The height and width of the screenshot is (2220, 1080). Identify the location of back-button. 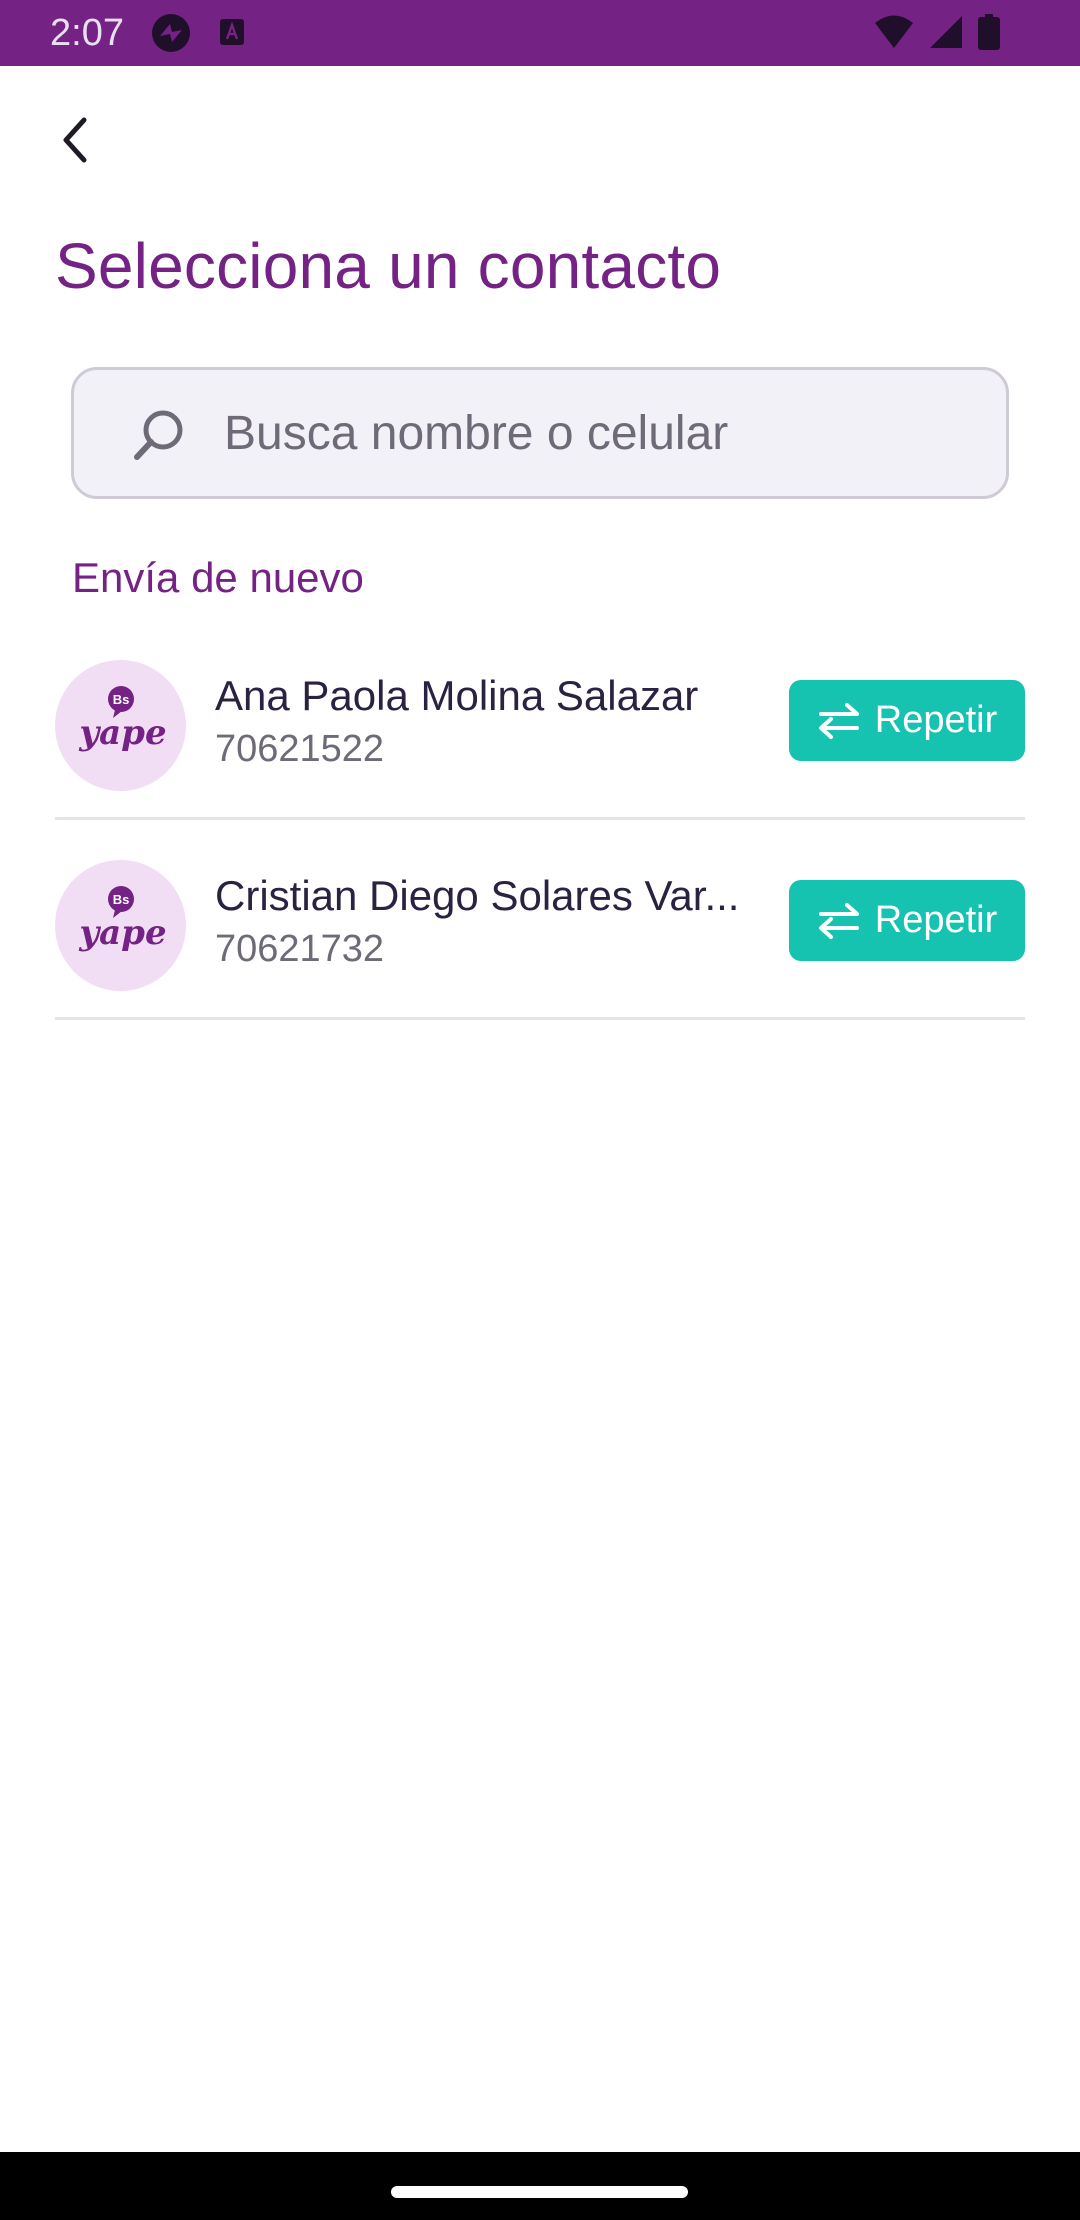
(78, 140).